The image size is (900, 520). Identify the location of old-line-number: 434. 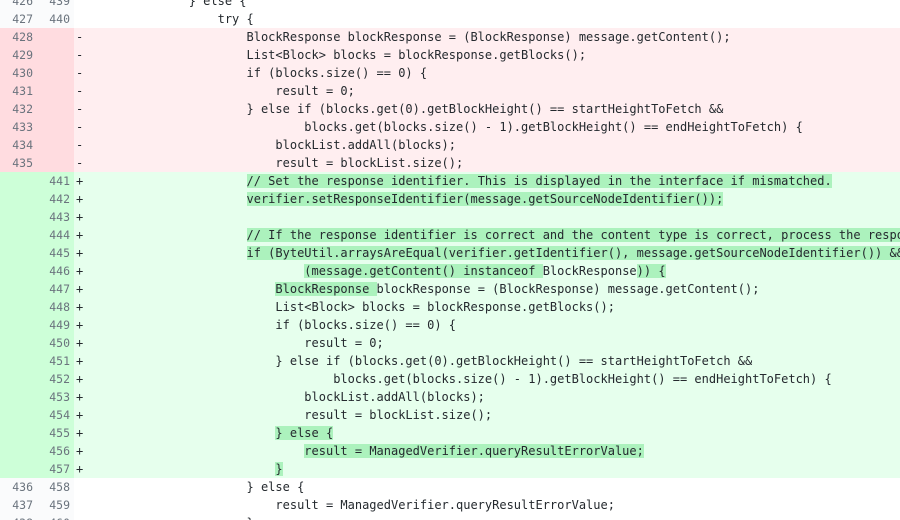
(18, 145).